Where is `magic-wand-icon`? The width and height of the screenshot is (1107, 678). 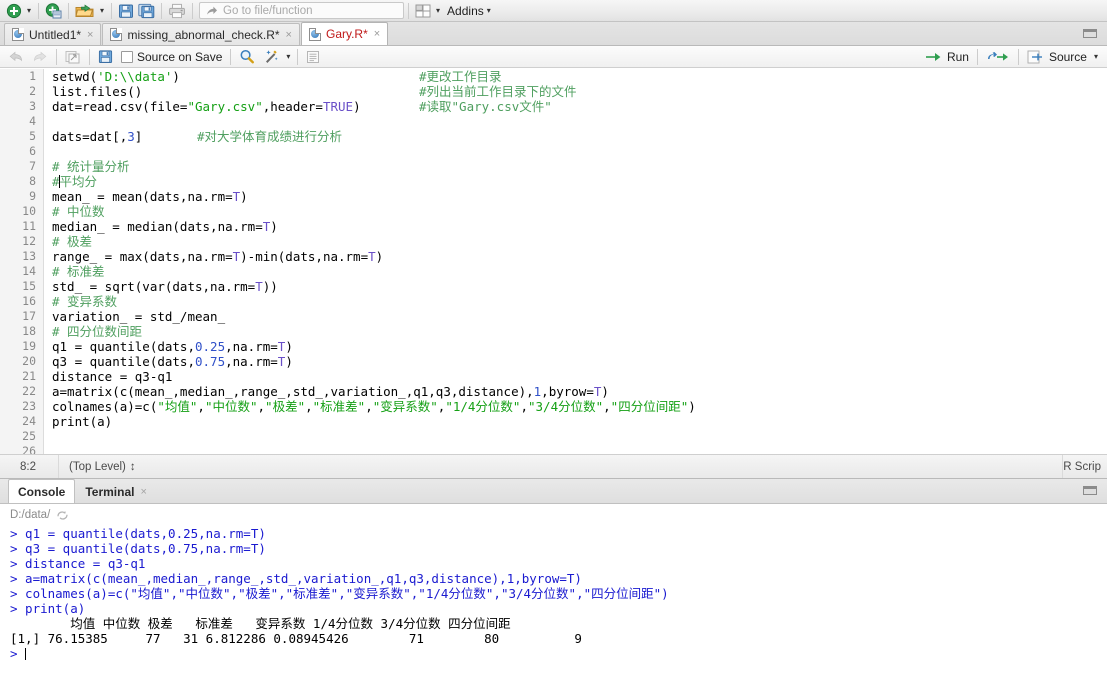 magic-wand-icon is located at coordinates (271, 57).